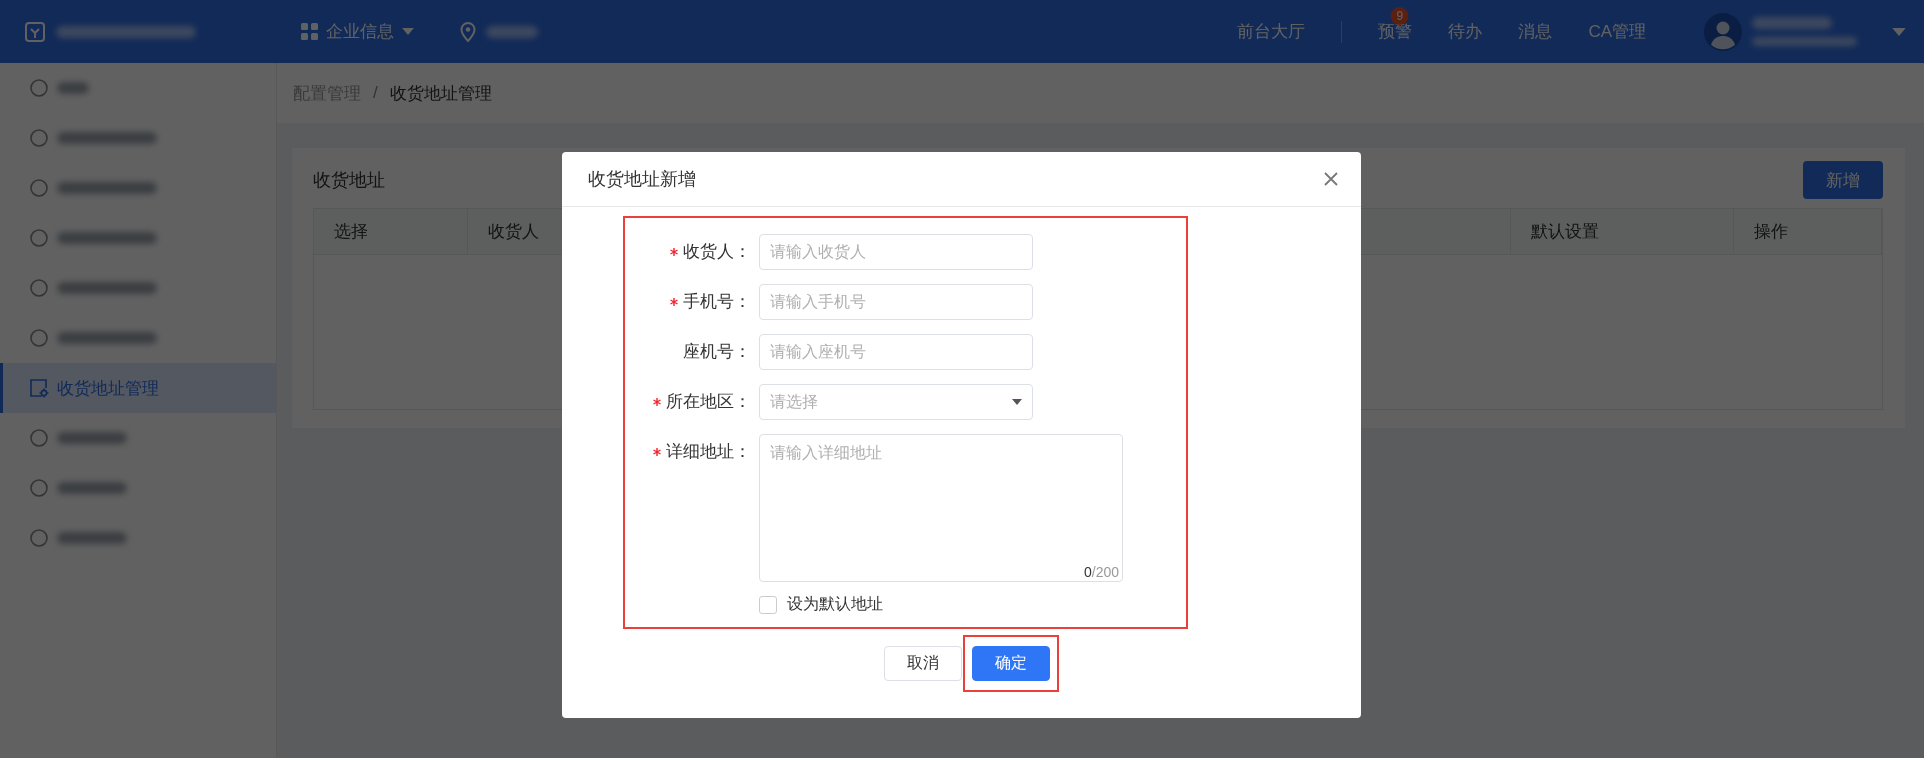 This screenshot has width=1924, height=758. Describe the element at coordinates (35, 31) in the screenshot. I see `logo-icon` at that location.